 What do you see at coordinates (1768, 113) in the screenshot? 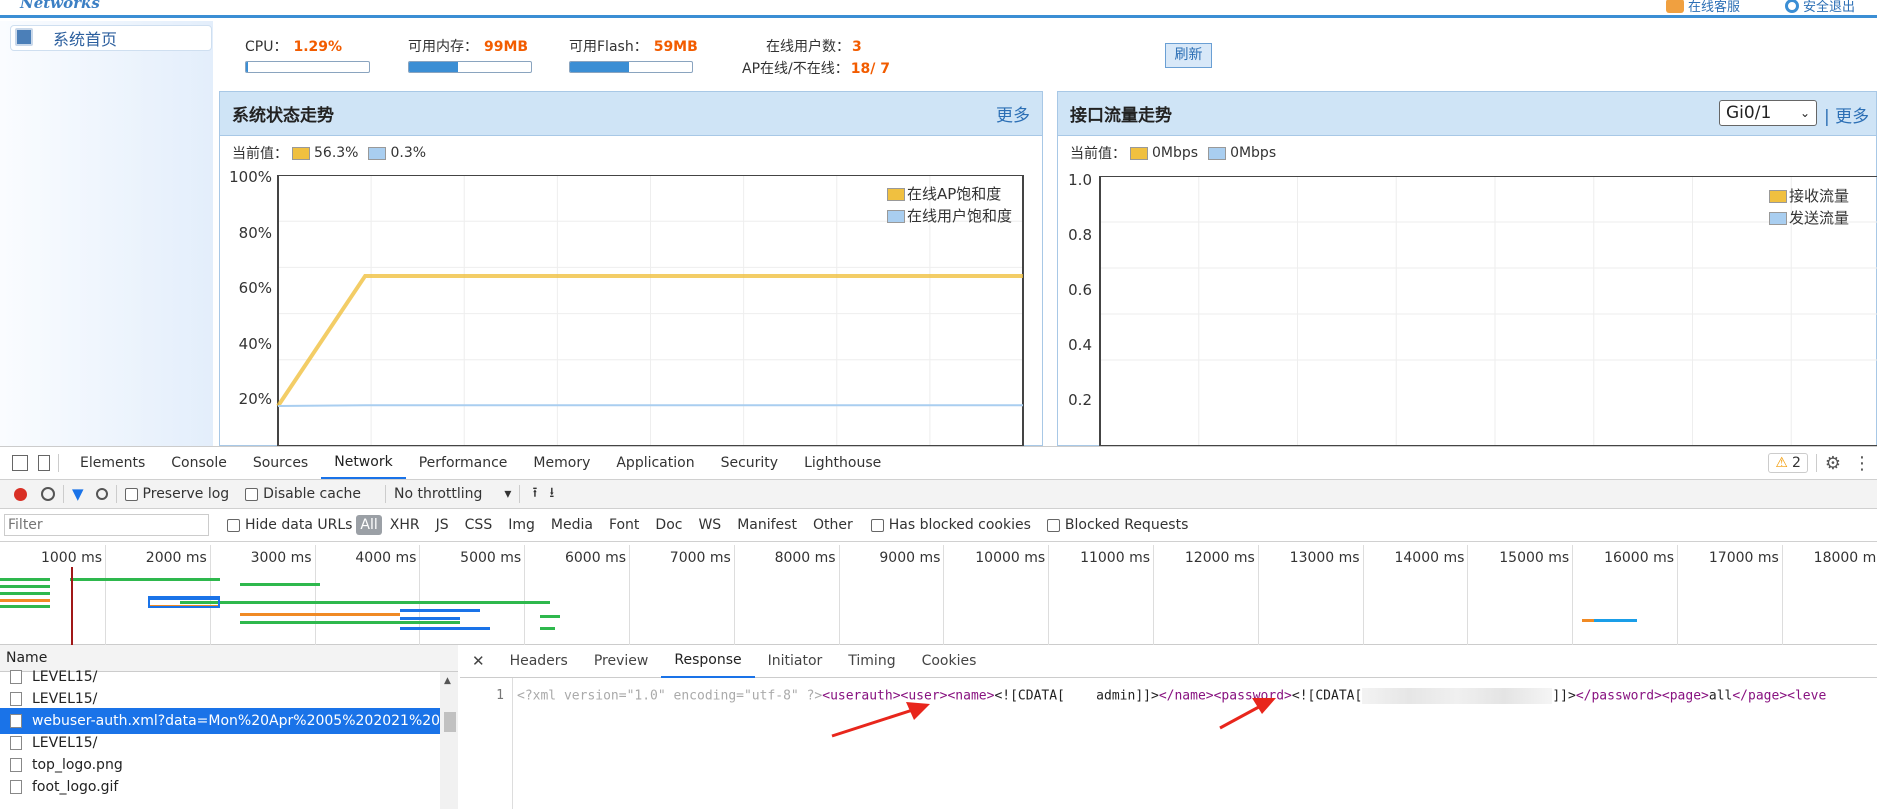
I see `interface-select: Gi0/1 ⌄` at bounding box center [1768, 113].